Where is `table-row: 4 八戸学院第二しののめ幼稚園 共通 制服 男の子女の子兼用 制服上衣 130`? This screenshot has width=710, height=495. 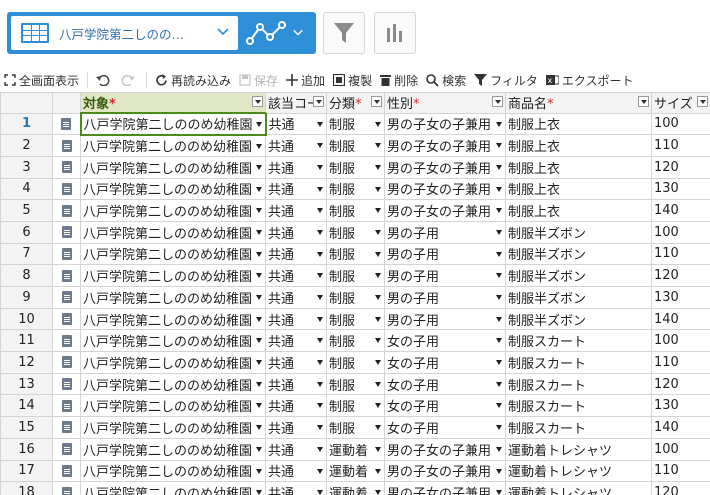 table-row: 4 八戸学院第二しののめ幼稚園 共通 制服 男の子女の子兼用 制服上衣 130 is located at coordinates (355, 189).